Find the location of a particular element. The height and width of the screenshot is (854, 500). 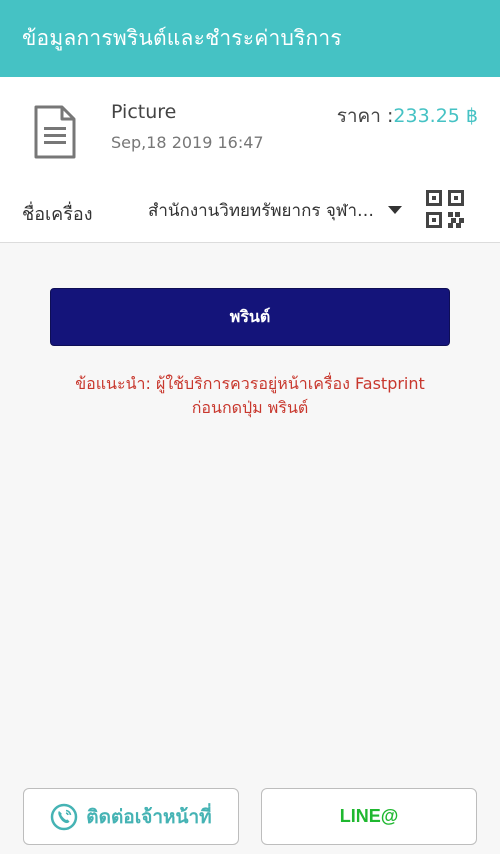

line-label: LINE@ is located at coordinates (369, 816).